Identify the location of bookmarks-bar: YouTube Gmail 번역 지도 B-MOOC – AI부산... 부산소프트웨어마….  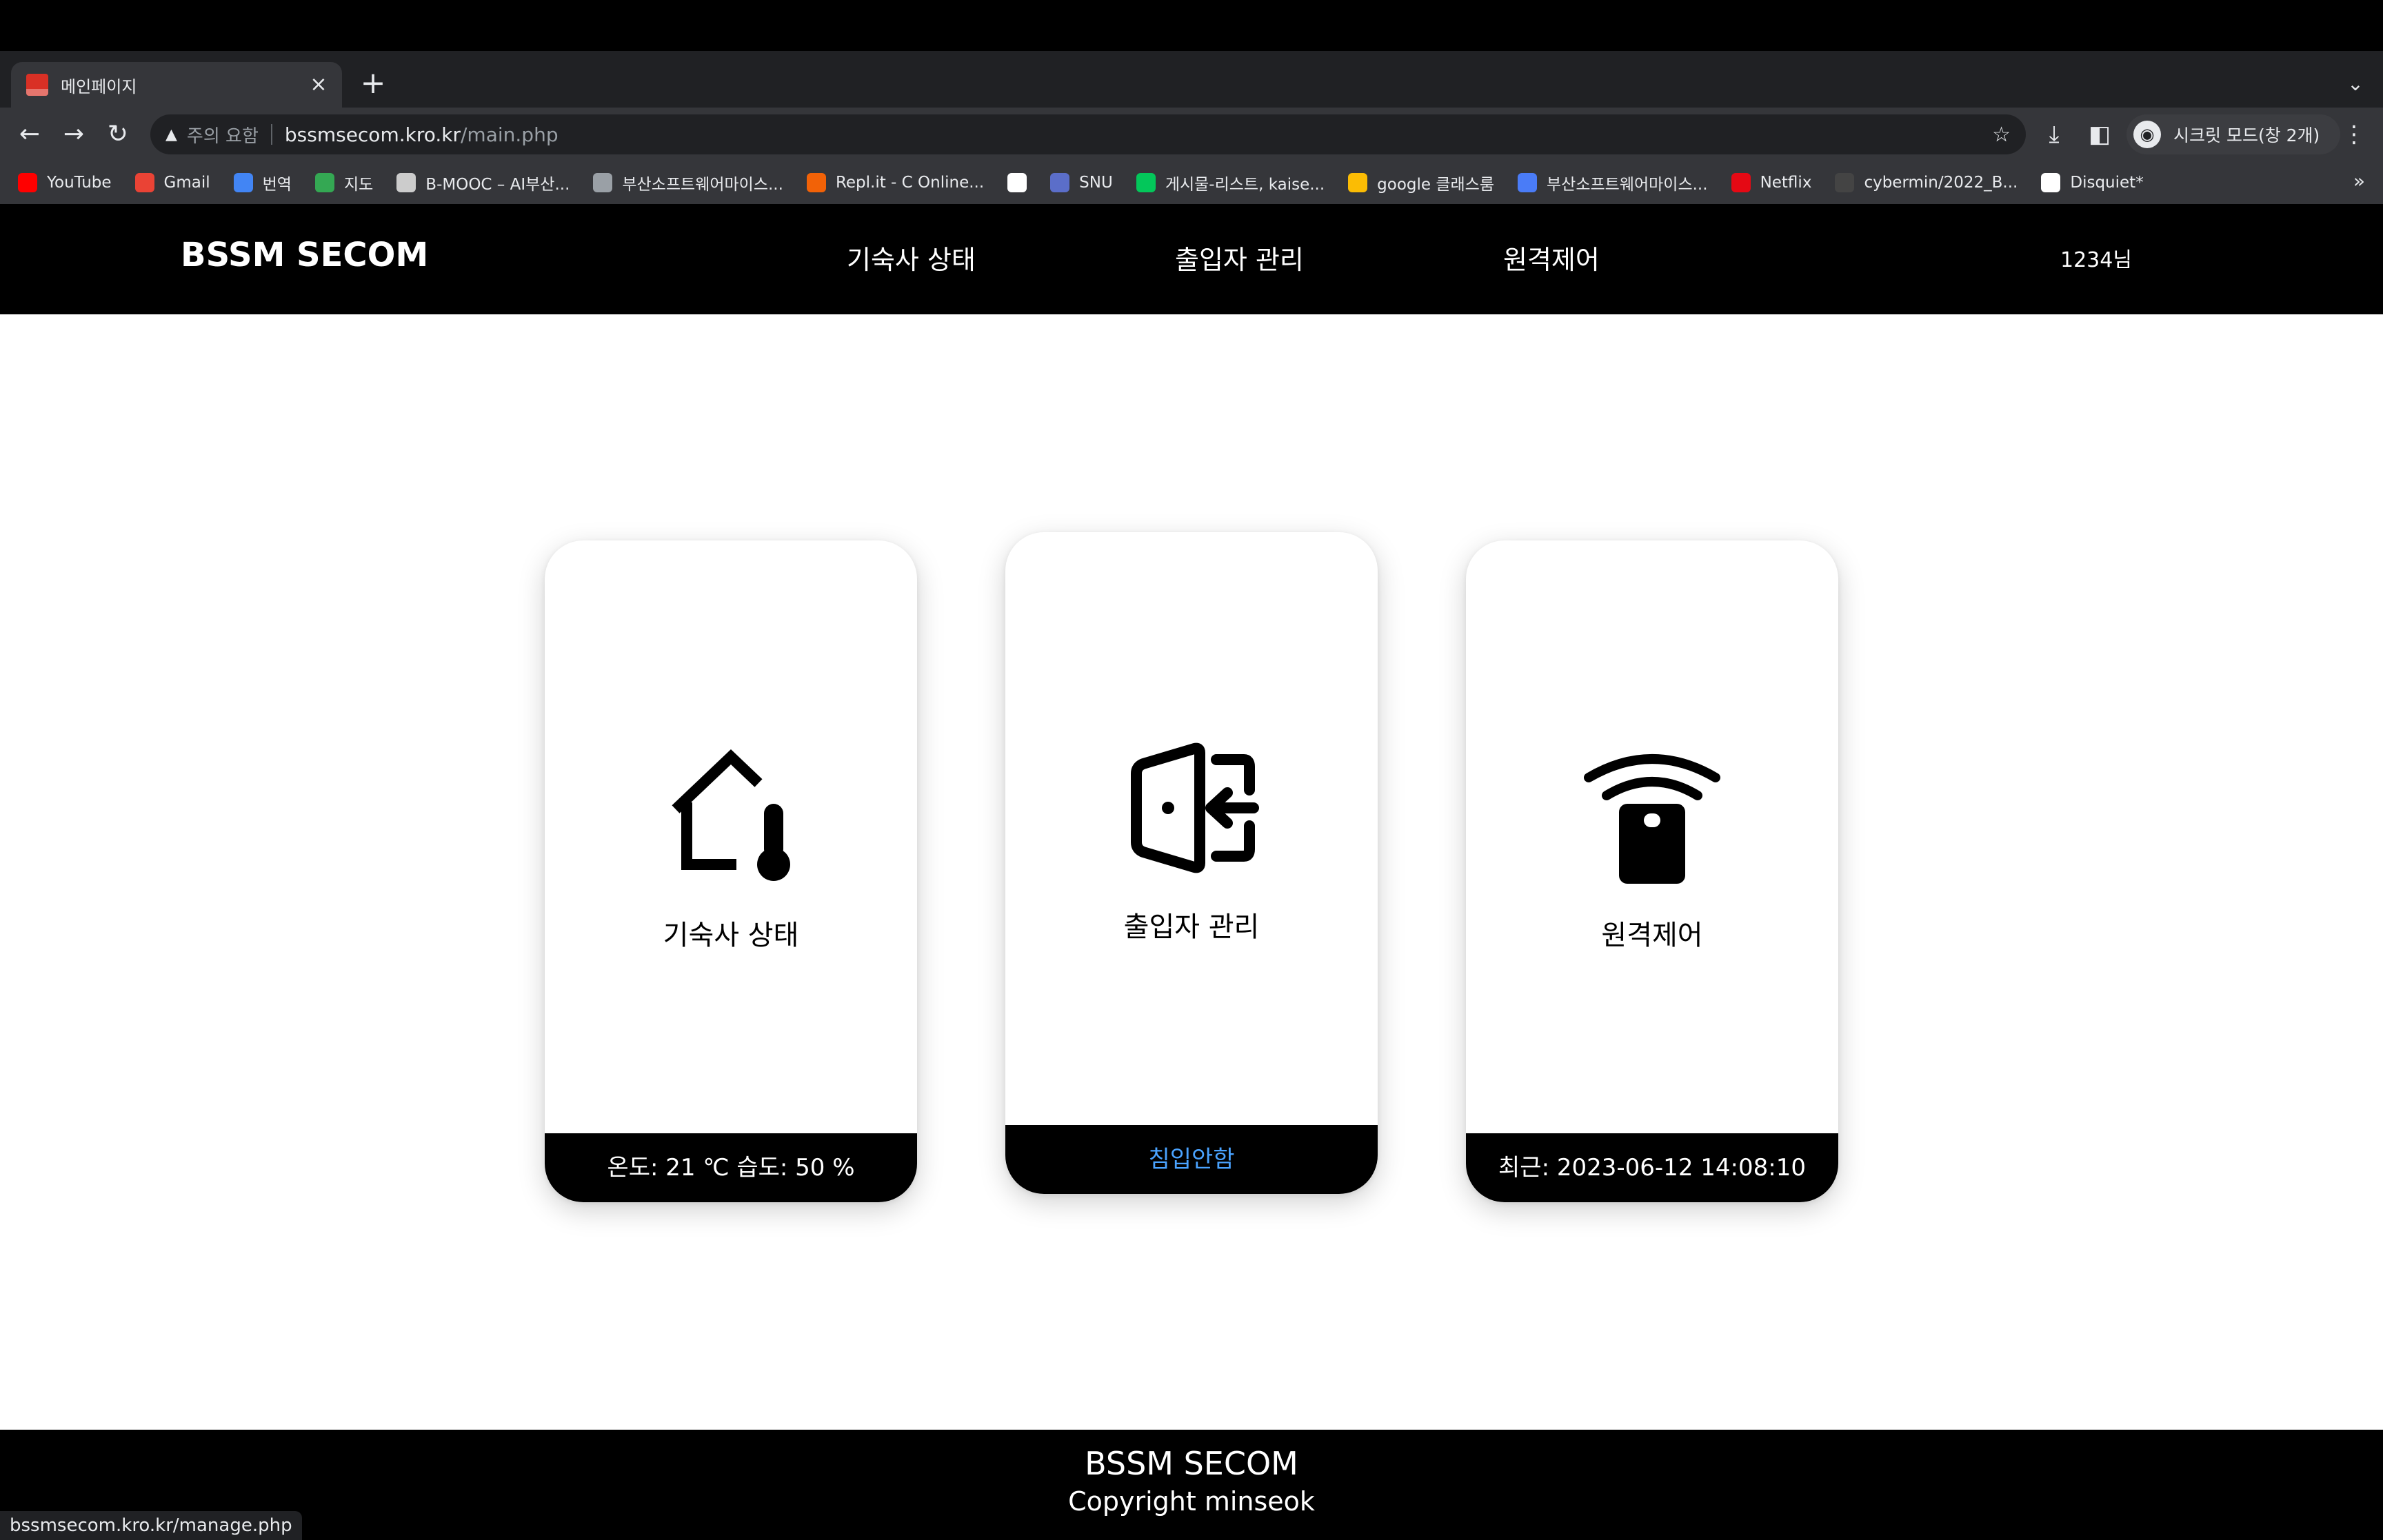
(1191, 183).